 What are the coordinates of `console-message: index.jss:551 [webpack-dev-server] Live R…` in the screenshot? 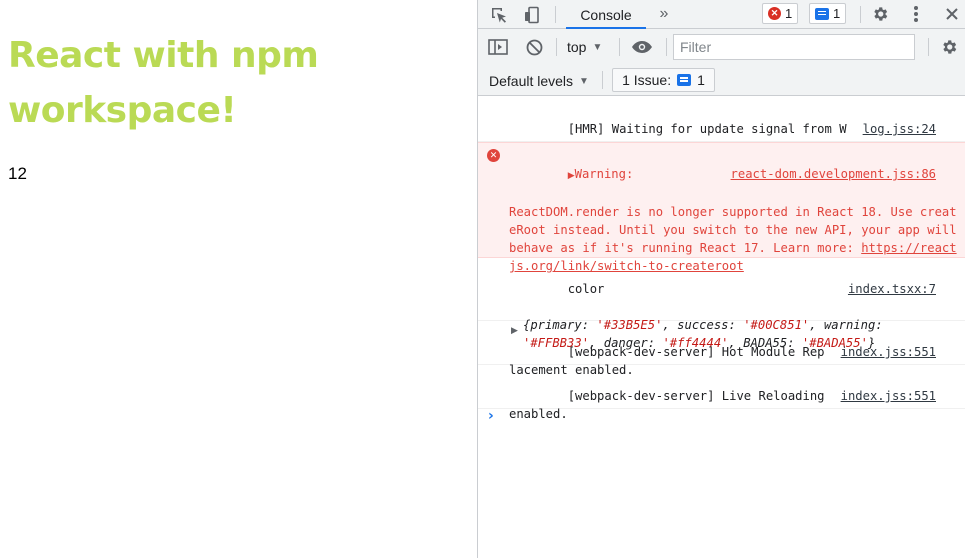 It's located at (721, 393).